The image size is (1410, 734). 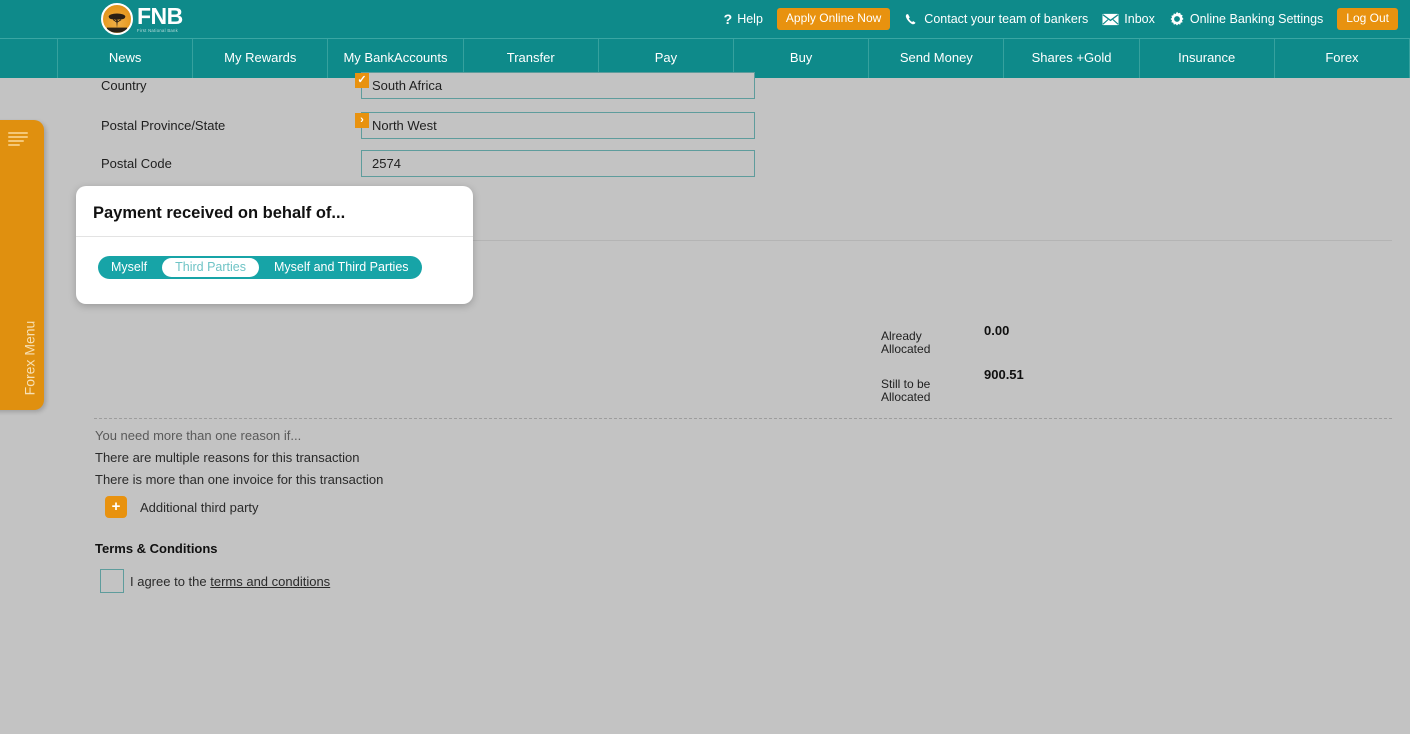 I want to click on logo-primary-text: FNB, so click(x=160, y=15).